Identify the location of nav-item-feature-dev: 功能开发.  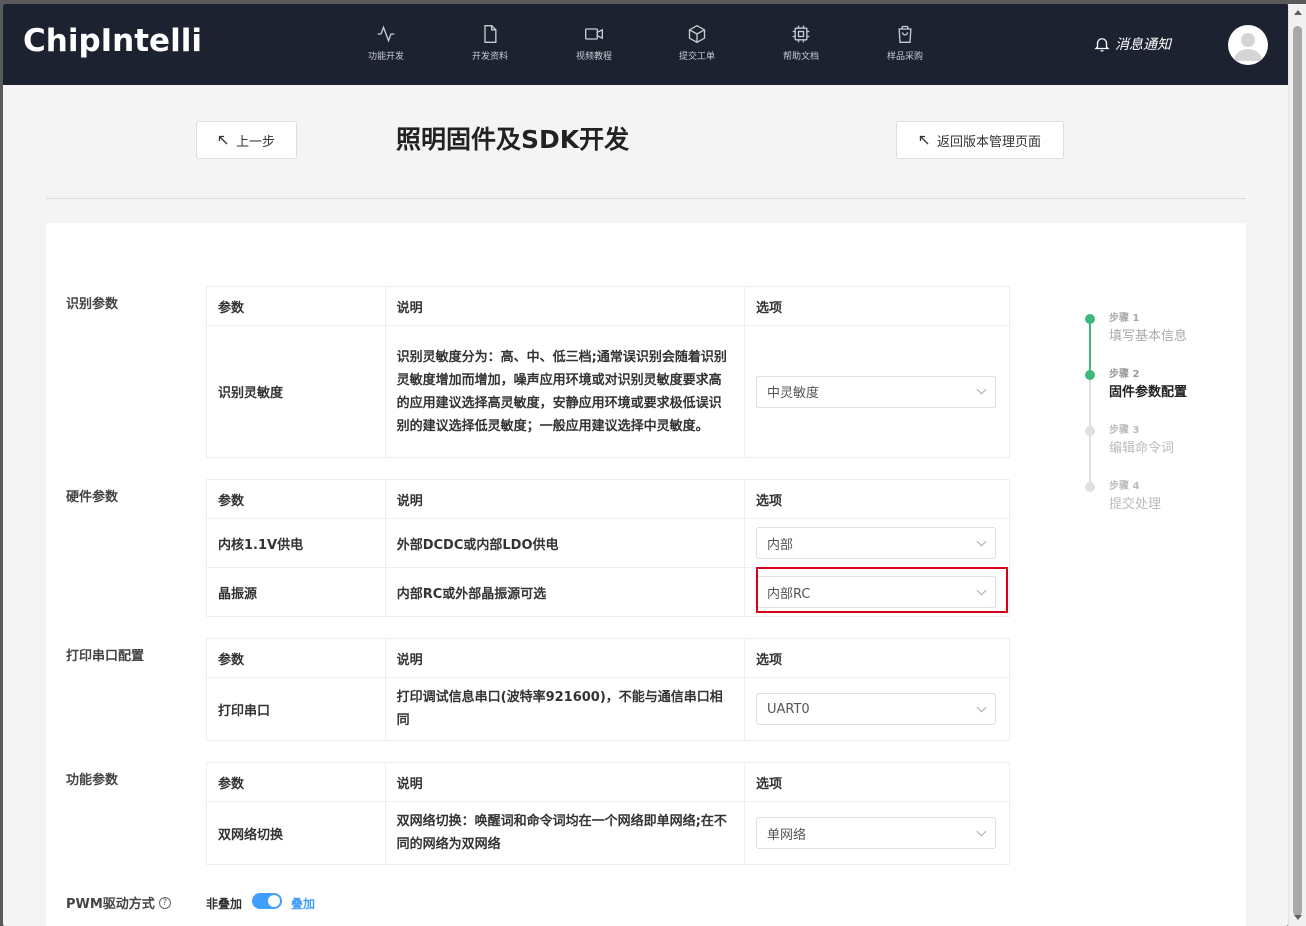
(386, 46).